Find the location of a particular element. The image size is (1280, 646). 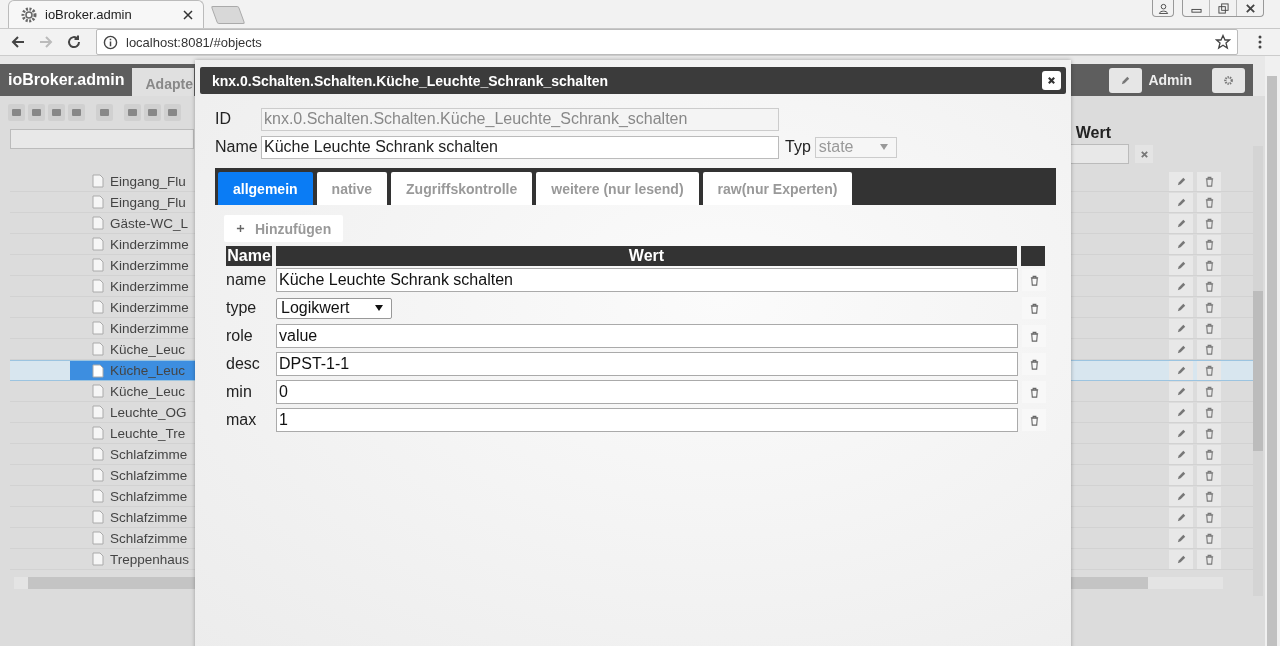

dialog-tab: allgemein is located at coordinates (265, 188).